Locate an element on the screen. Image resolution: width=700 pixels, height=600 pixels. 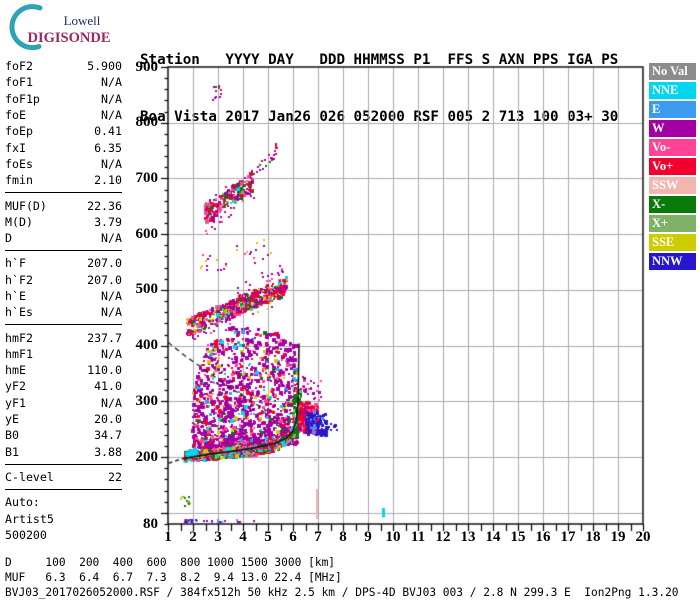
x-axis-label-9: 9 is located at coordinates (368, 537).